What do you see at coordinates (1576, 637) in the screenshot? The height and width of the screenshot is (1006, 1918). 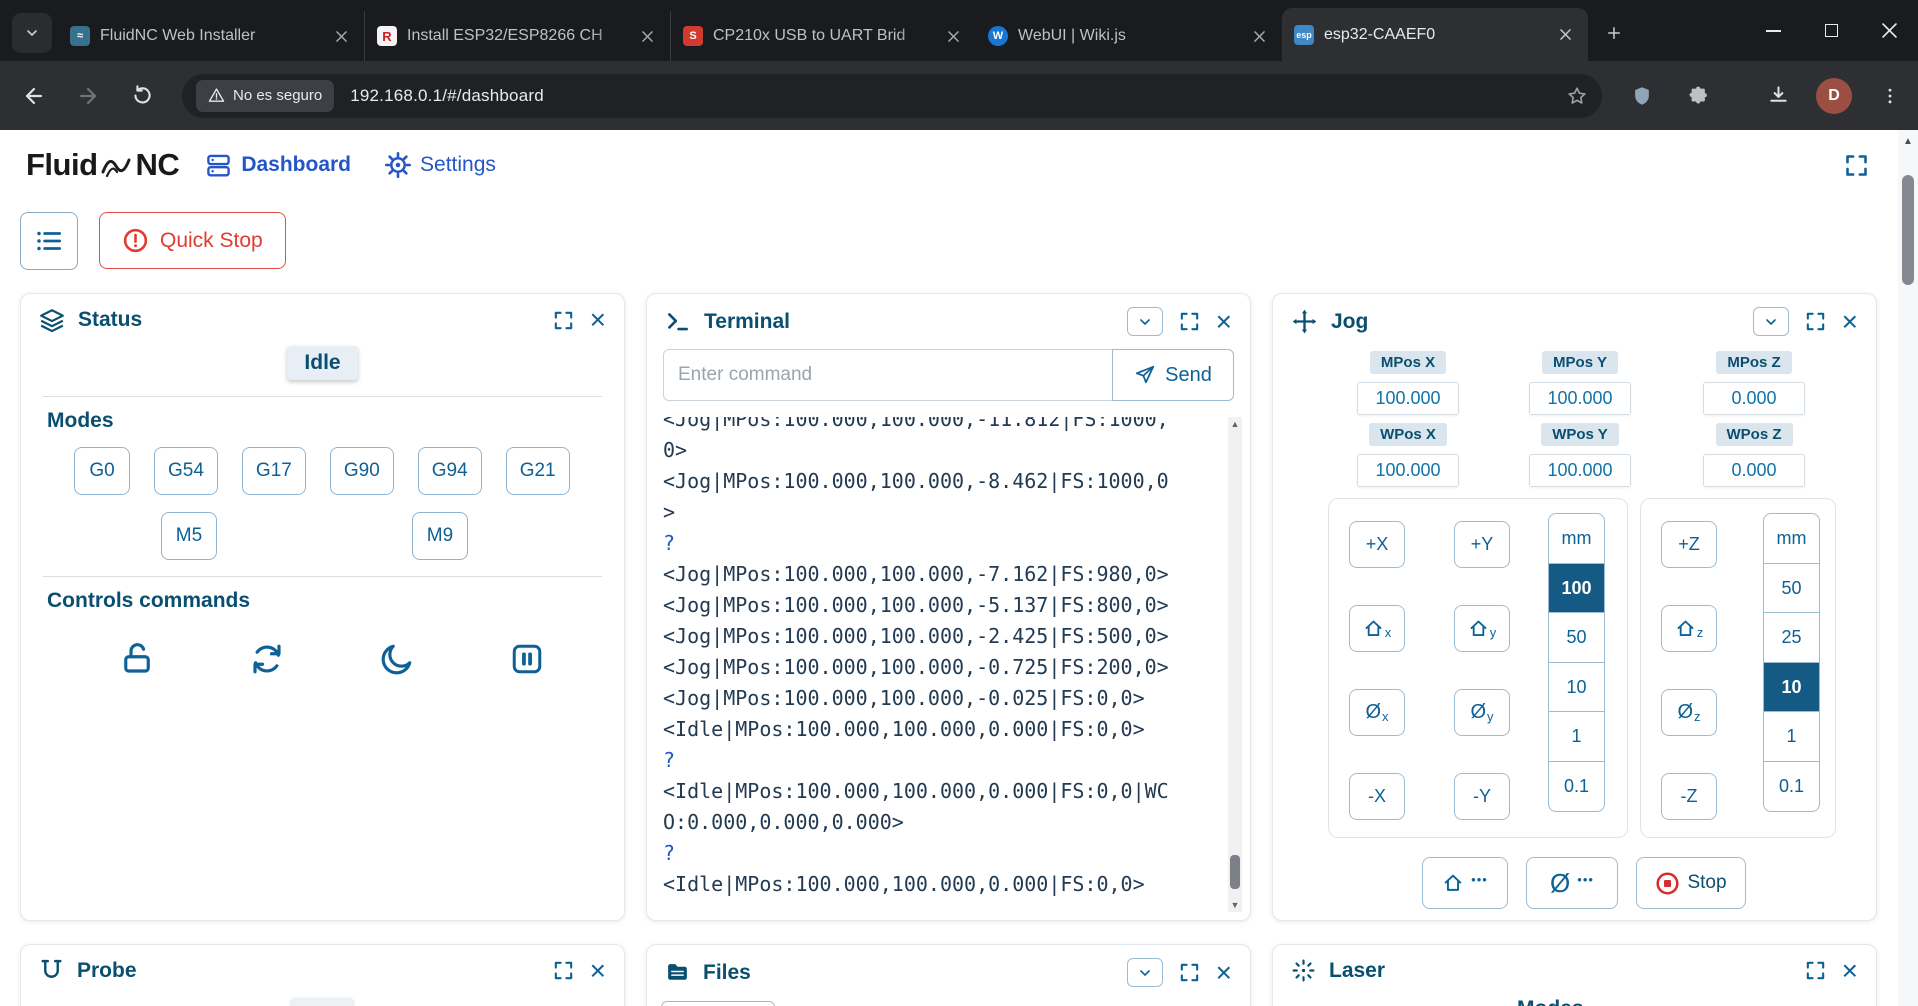 I see `xy-step-50: 50` at bounding box center [1576, 637].